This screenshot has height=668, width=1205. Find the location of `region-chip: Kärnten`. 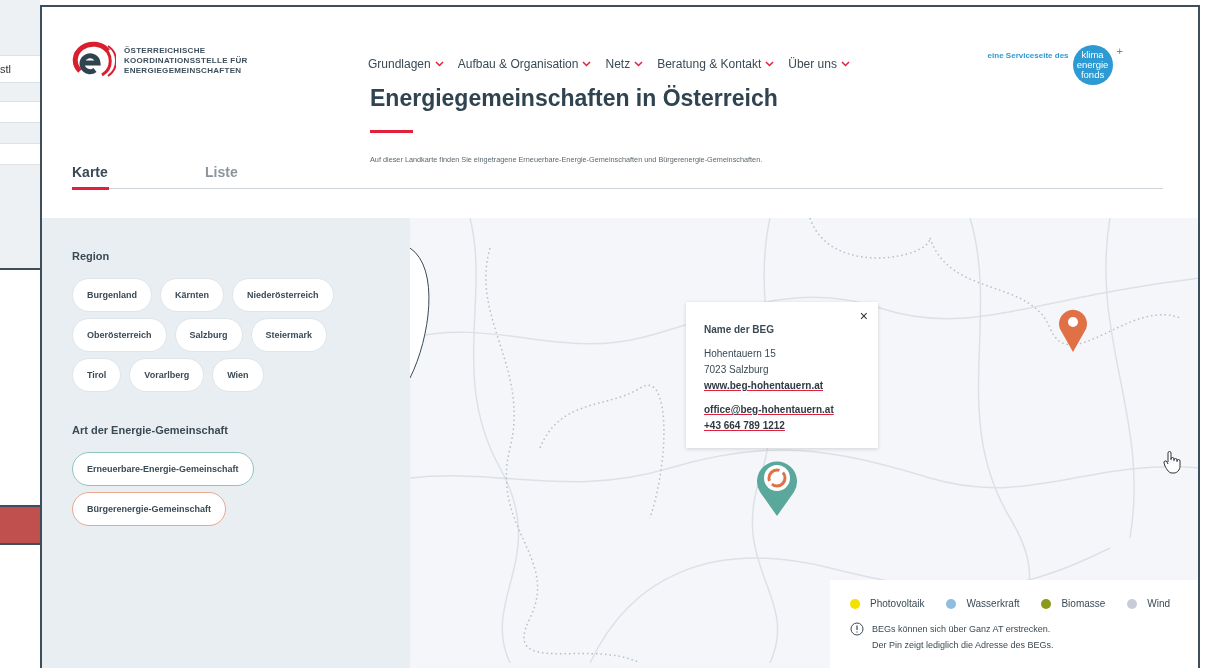

region-chip: Kärnten is located at coordinates (192, 295).